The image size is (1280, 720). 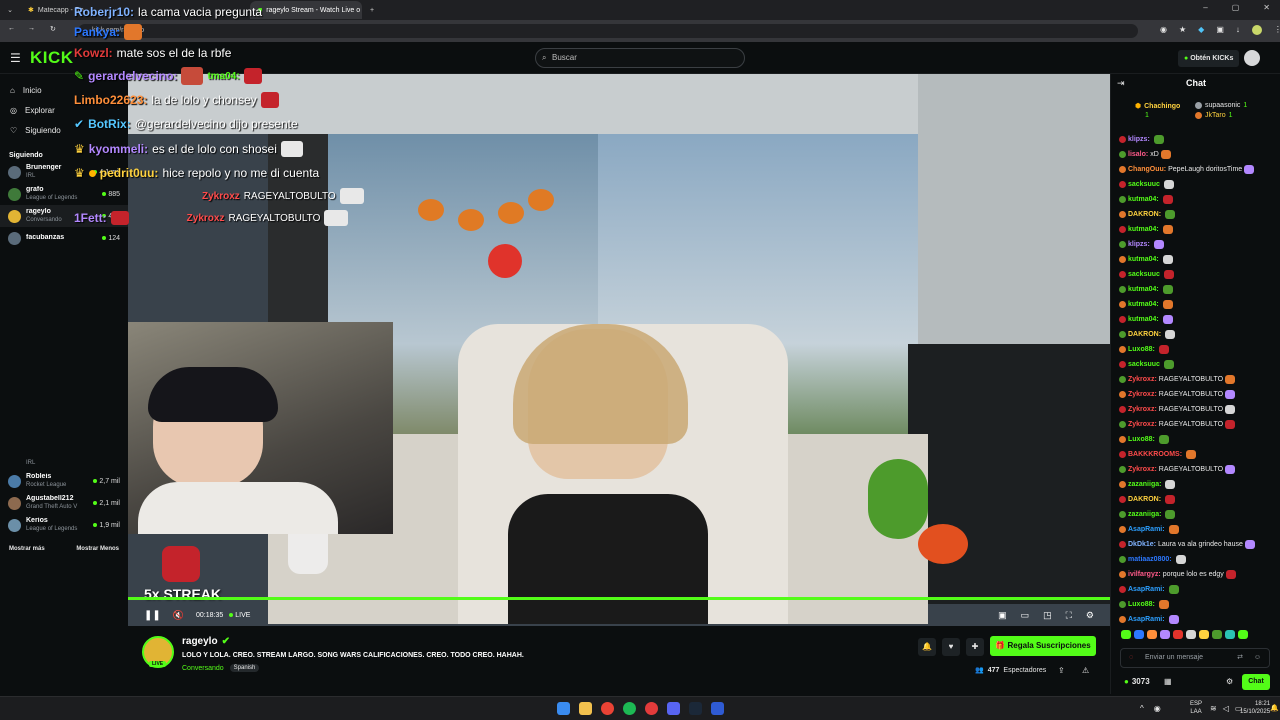 What do you see at coordinates (1199, 574) in the screenshot?
I see `chat-message: ivilfargyz: porque lolo es edgy` at bounding box center [1199, 574].